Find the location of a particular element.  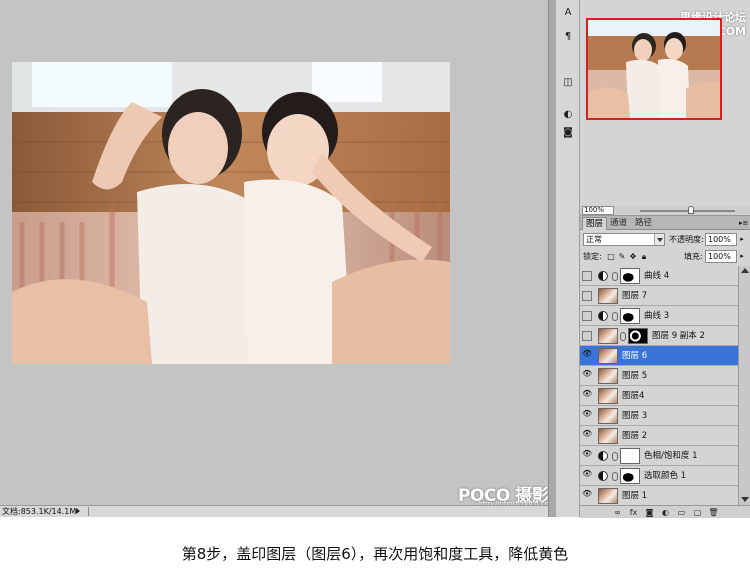

lock-row: 锁定: □ ✎ ✥ 🔒︎ 填充: 100% ▸ is located at coordinates (665, 257).